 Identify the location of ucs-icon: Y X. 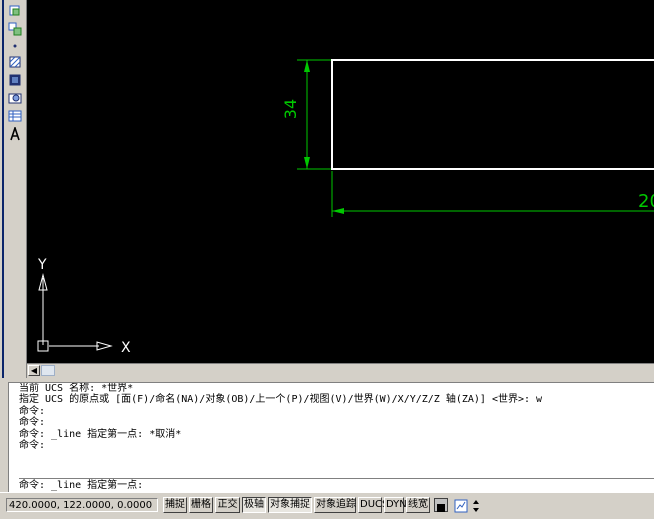
(84, 306).